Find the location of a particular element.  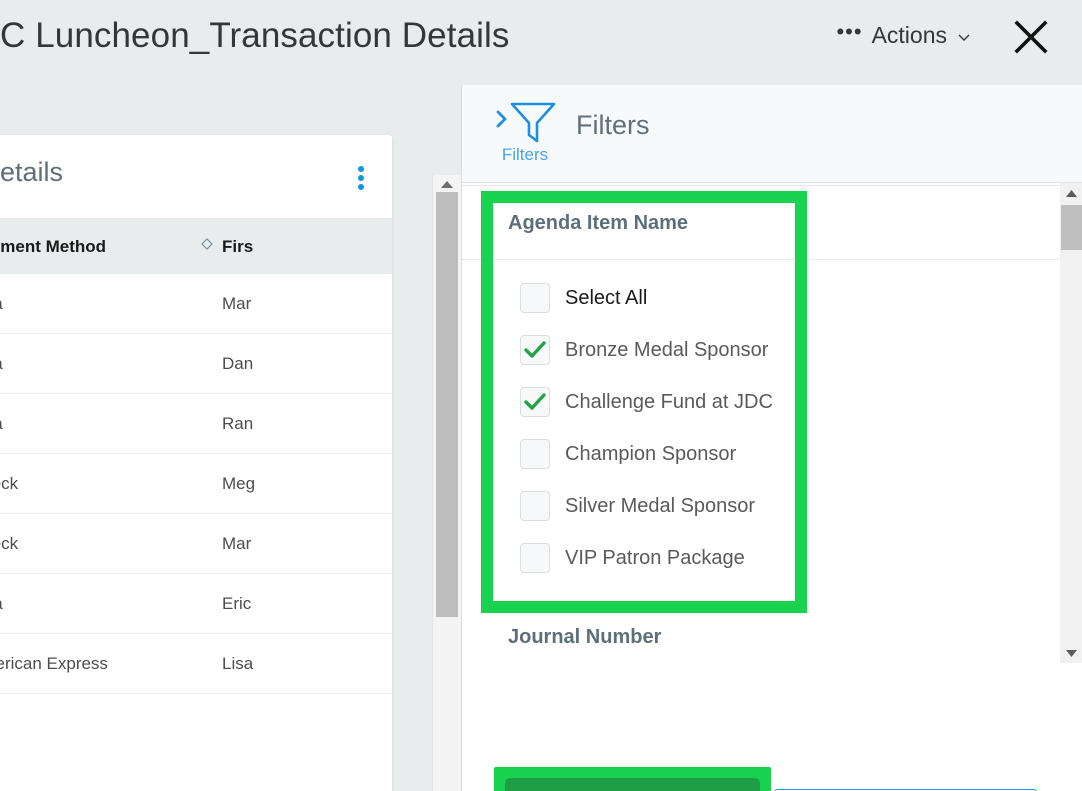

filters-footer: Apply Clear All is located at coordinates (772, 727).